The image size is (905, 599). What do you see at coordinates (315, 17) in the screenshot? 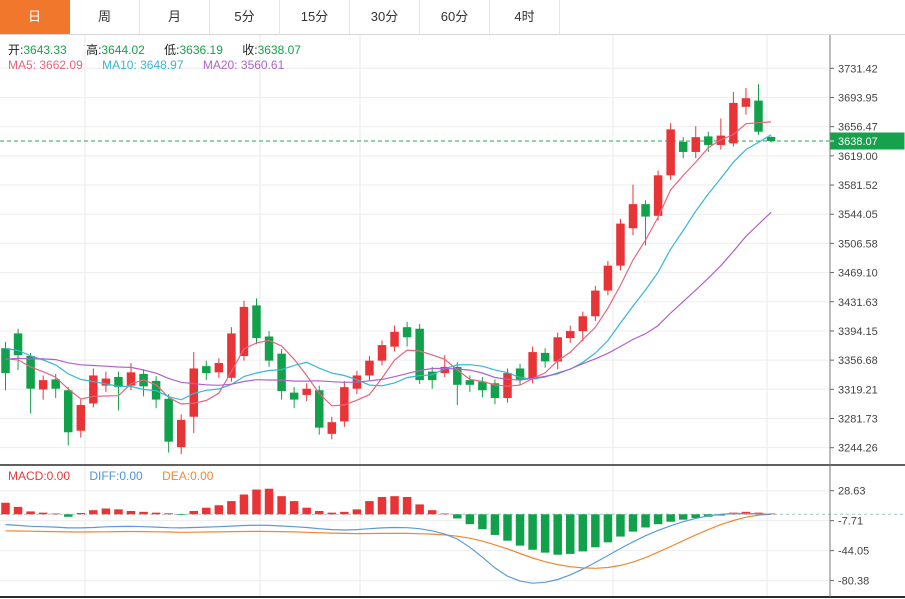
I see `tab-period-15分: 15分` at bounding box center [315, 17].